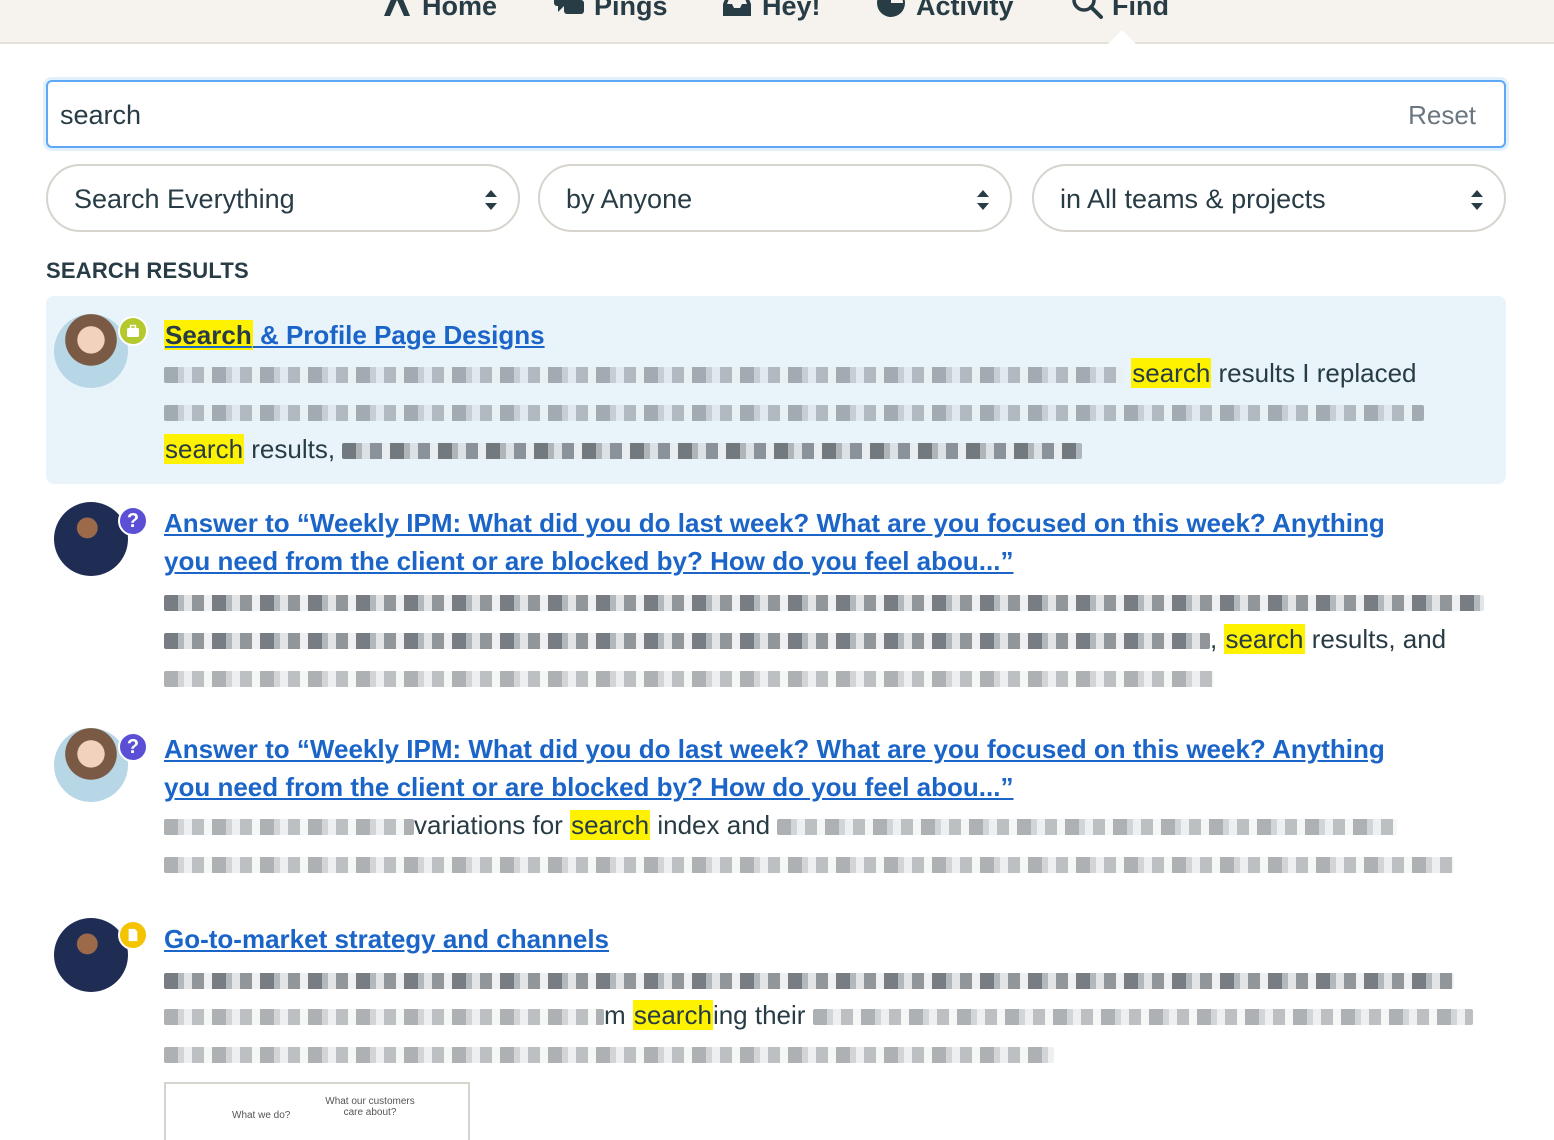 The width and height of the screenshot is (1554, 1140). I want to click on top-navigation: Home Pings Hey! Activity Find, so click(777, 22).